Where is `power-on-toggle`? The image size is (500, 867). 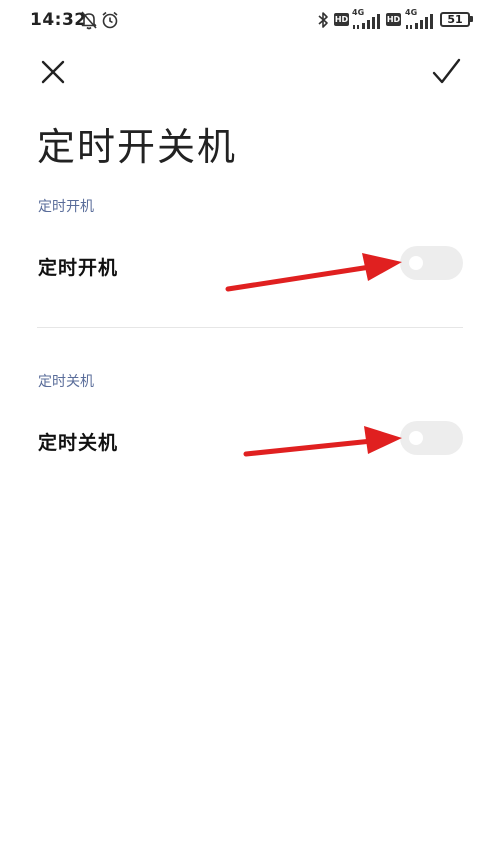 power-on-toggle is located at coordinates (431, 263).